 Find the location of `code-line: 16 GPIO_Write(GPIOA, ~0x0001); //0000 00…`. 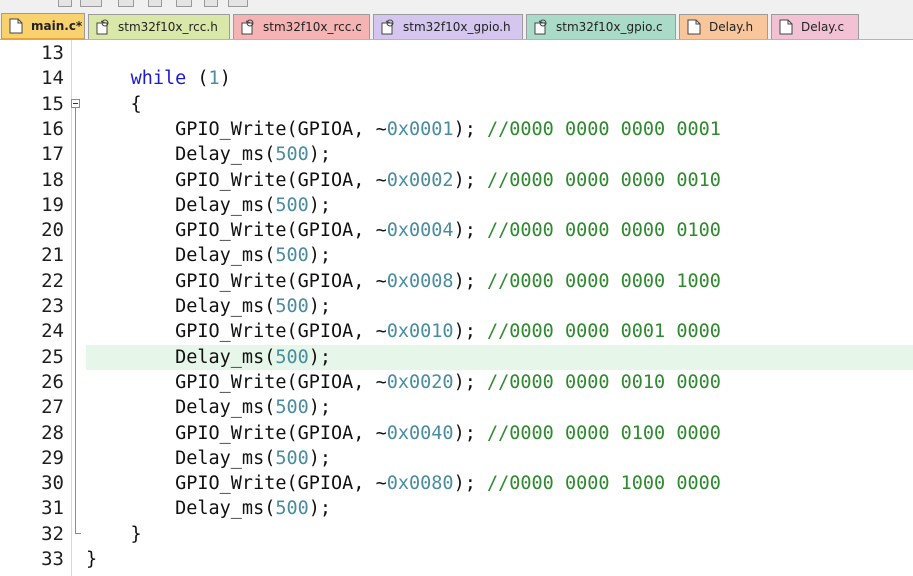

code-line: 16 GPIO_Write(GPIOA, ~0x0001); //0000 00… is located at coordinates (456, 129).